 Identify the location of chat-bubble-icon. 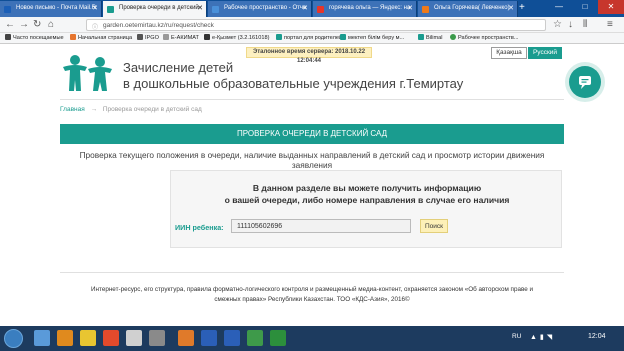
(585, 82).